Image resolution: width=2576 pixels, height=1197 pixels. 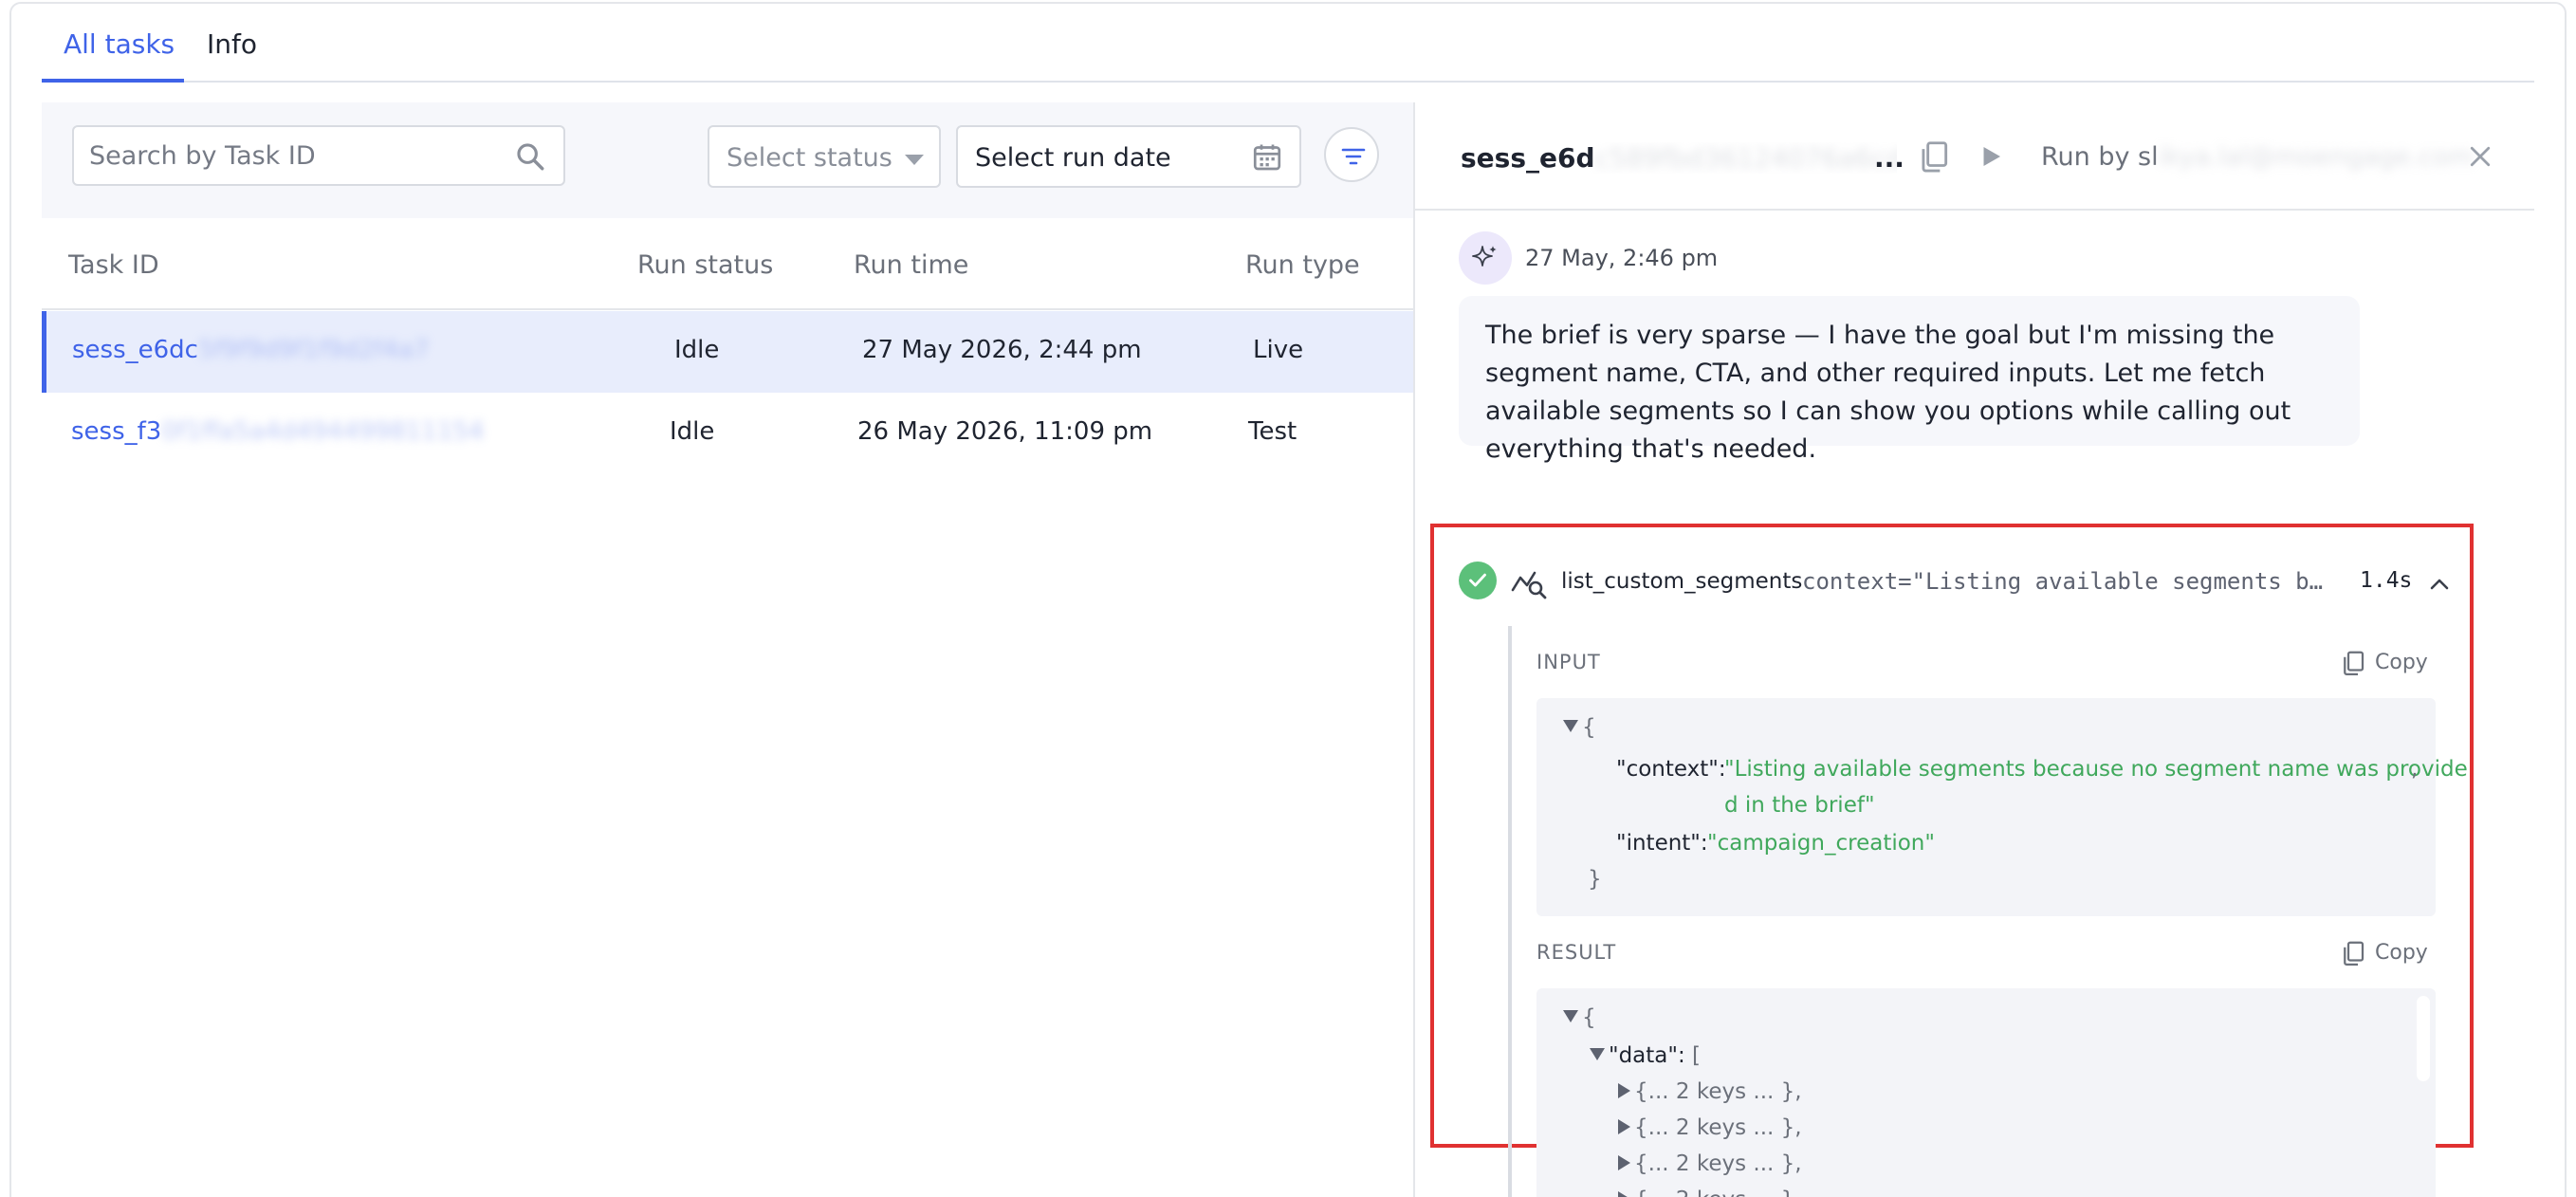 I want to click on column-header-run-time: Run time, so click(x=911, y=265).